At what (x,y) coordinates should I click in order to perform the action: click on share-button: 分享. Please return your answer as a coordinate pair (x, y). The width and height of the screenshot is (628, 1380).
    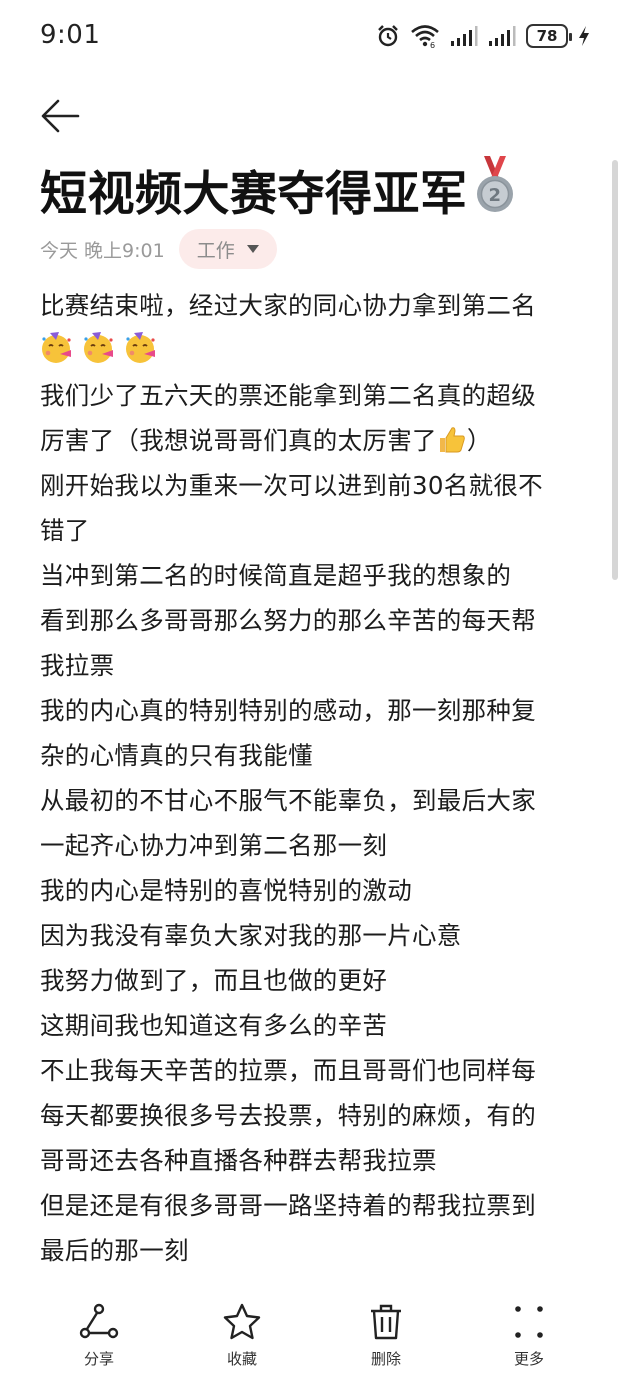
    Looking at the image, I should click on (99, 1335).